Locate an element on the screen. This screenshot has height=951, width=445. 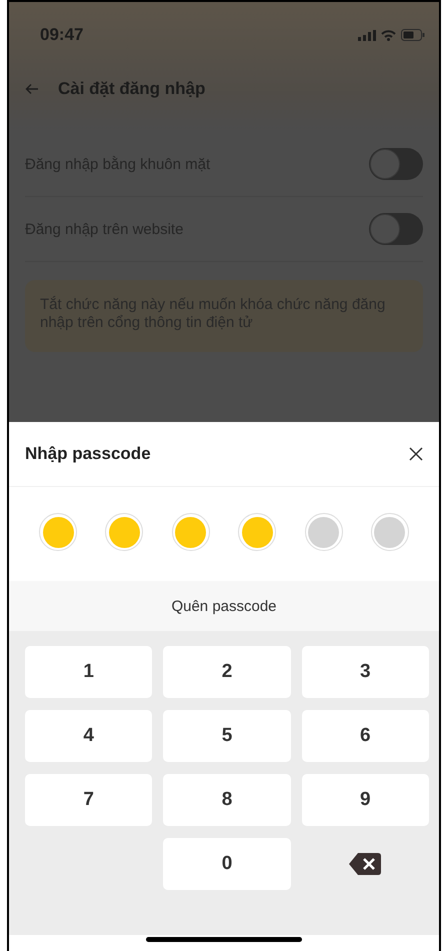
digit-key: 3 is located at coordinates (365, 672).